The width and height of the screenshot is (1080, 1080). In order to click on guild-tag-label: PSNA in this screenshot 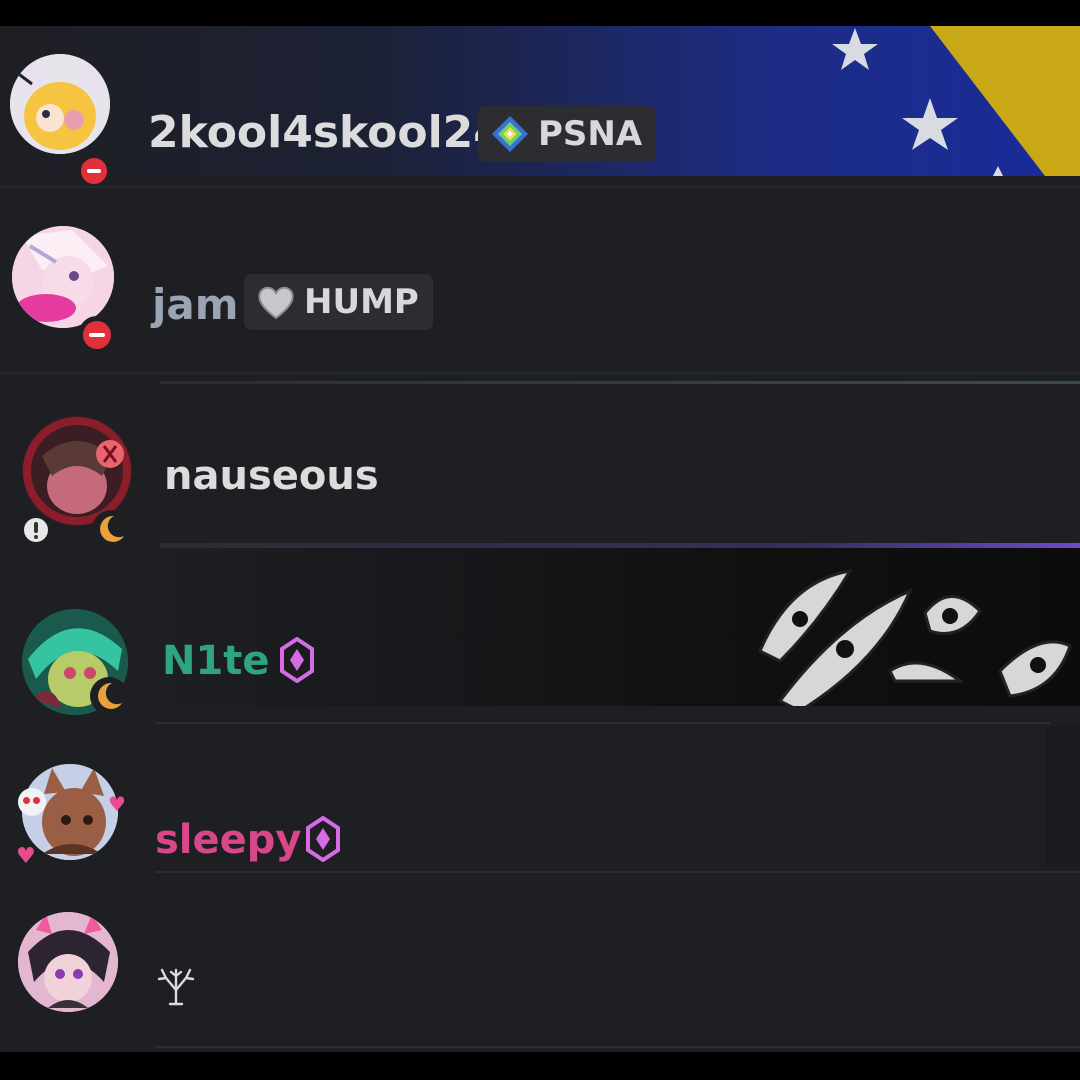, I will do `click(590, 134)`.